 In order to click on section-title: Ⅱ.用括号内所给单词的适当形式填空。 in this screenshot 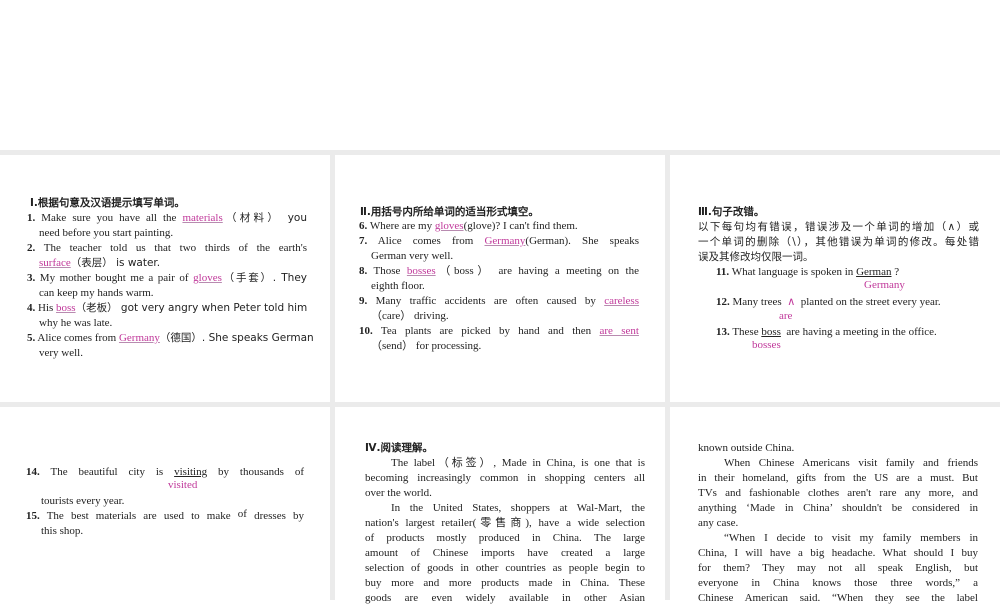, I will do `click(449, 212)`.